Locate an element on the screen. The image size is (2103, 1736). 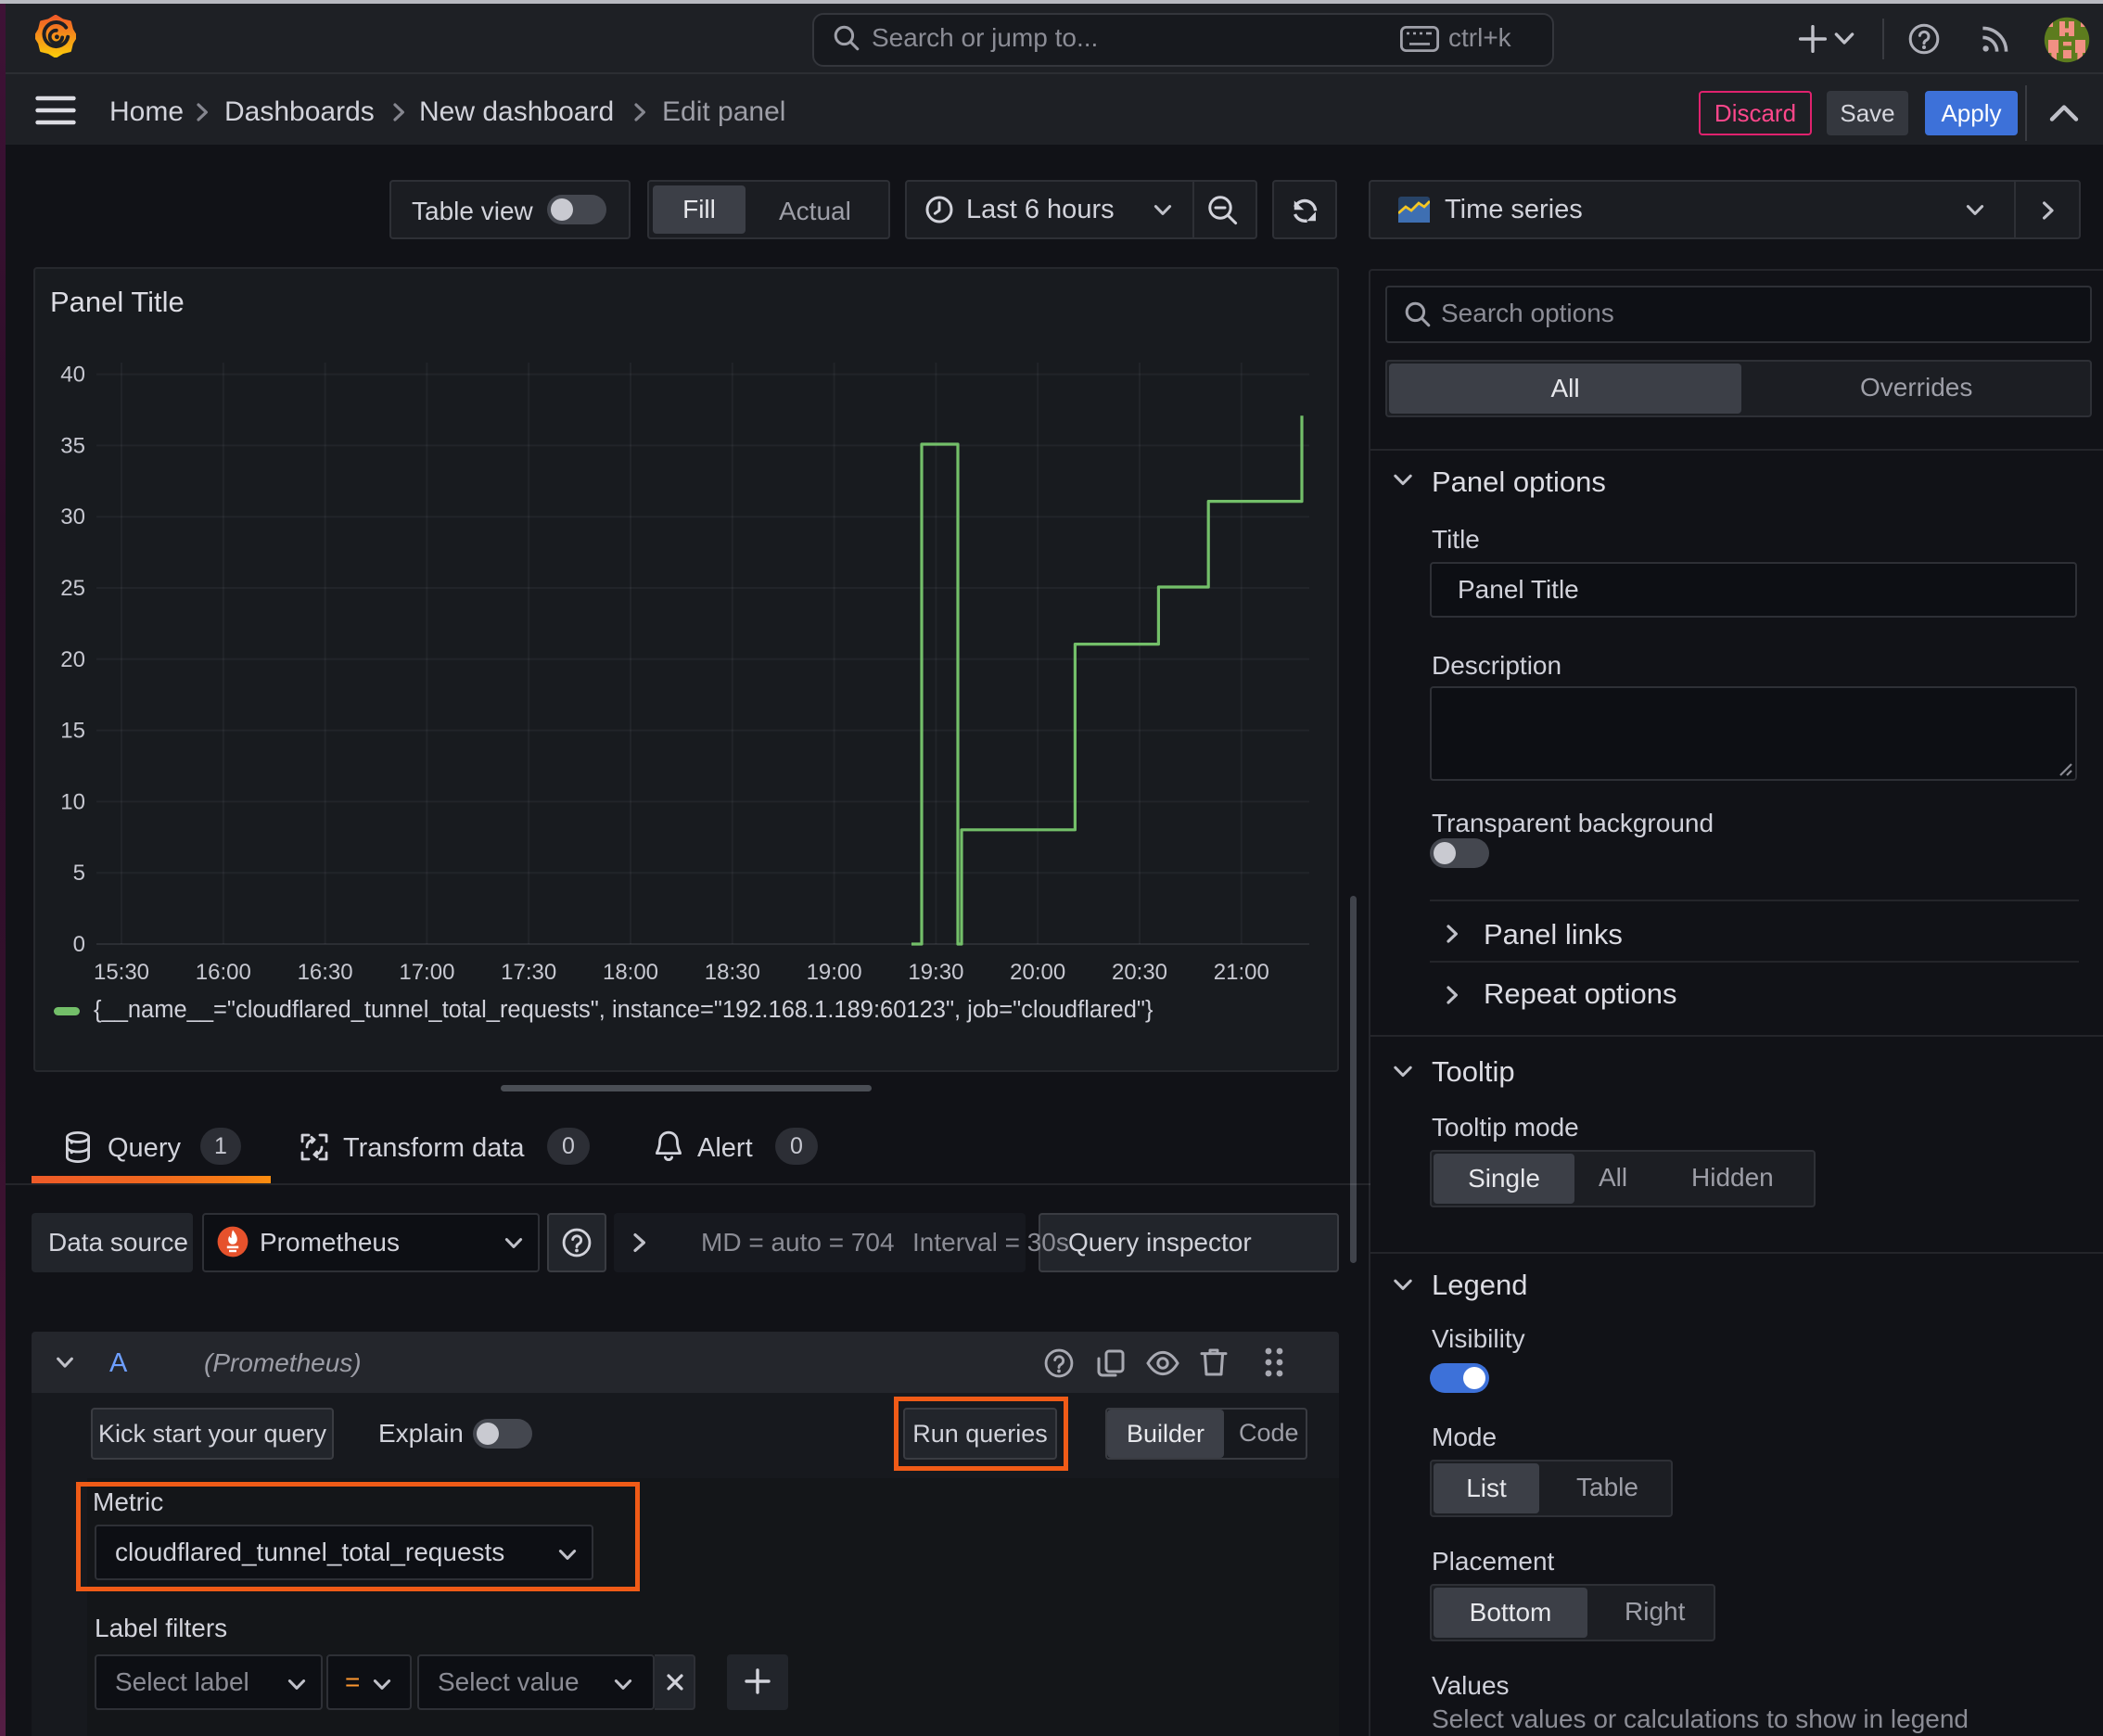
svg-text: 19:30 is located at coordinates (935, 972).